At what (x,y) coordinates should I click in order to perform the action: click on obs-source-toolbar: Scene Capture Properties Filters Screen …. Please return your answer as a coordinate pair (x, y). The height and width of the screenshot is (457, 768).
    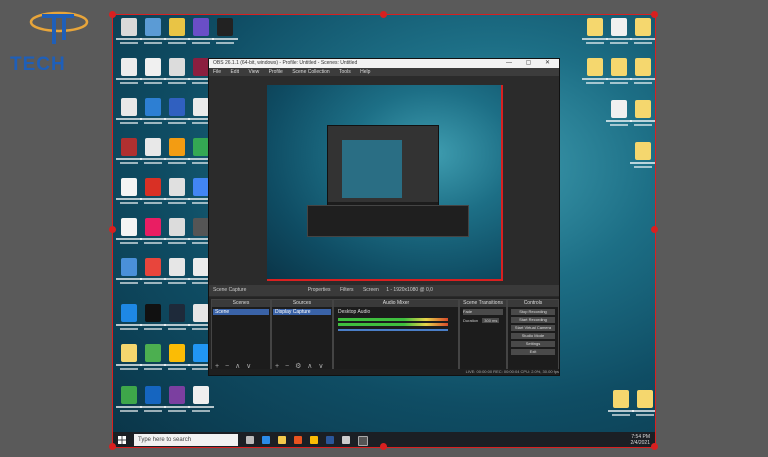
    Looking at the image, I should click on (384, 290).